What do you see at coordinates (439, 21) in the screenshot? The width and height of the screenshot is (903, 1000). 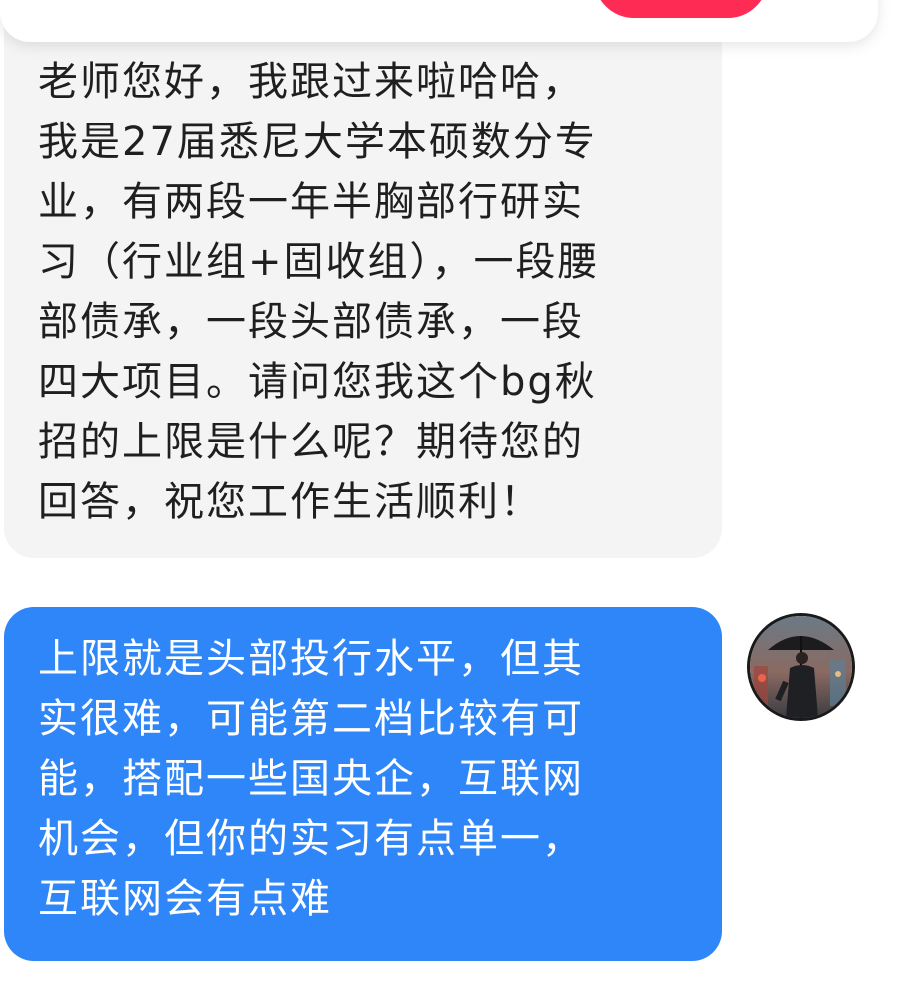 I see `top-action-card` at bounding box center [439, 21].